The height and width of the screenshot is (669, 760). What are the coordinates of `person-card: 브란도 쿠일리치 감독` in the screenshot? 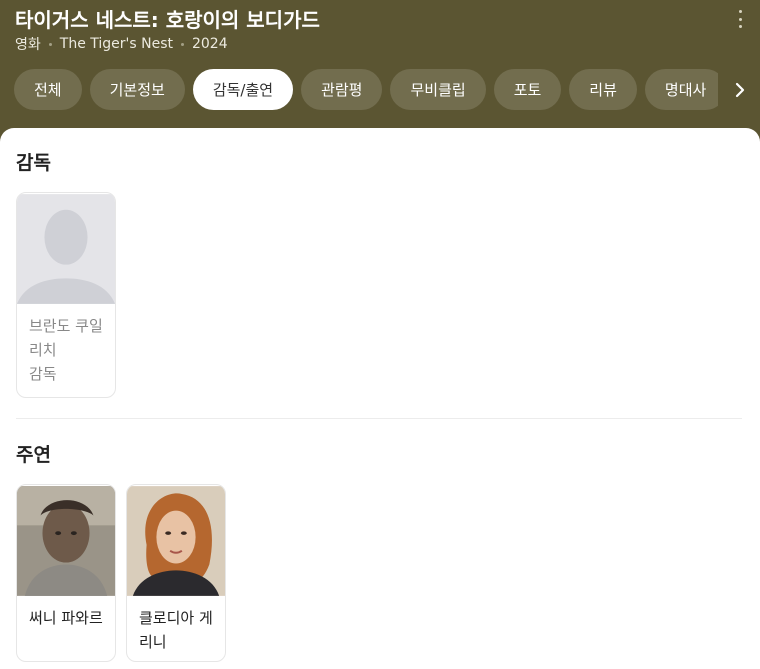 It's located at (66, 295).